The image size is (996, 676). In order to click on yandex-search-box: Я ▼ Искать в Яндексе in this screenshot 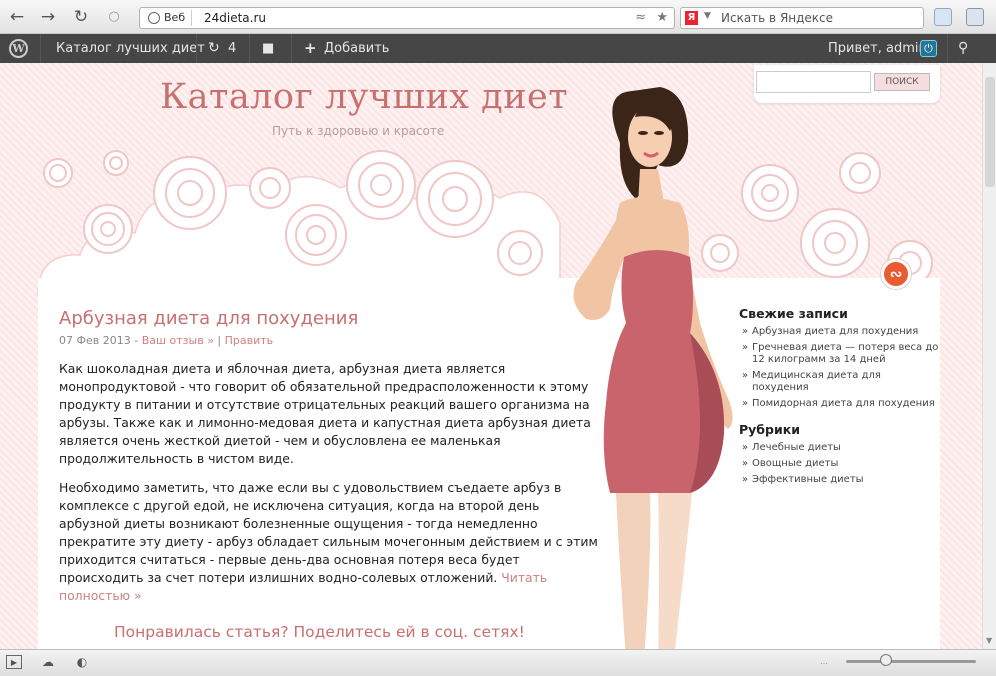, I will do `click(802, 18)`.